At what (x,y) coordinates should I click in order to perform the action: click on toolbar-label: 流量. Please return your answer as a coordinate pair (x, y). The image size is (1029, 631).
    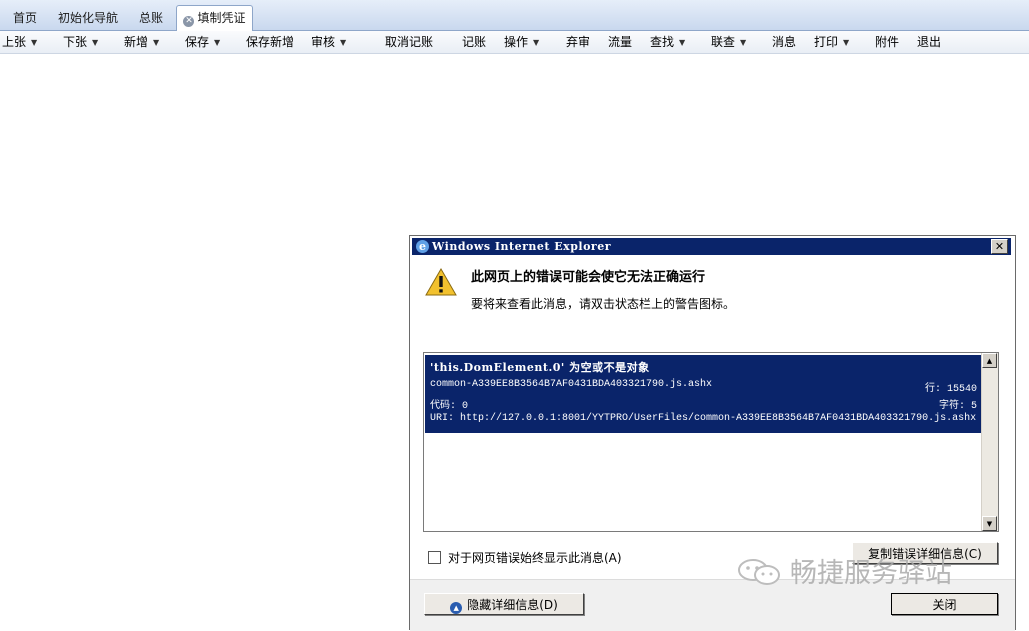
    Looking at the image, I should click on (620, 42).